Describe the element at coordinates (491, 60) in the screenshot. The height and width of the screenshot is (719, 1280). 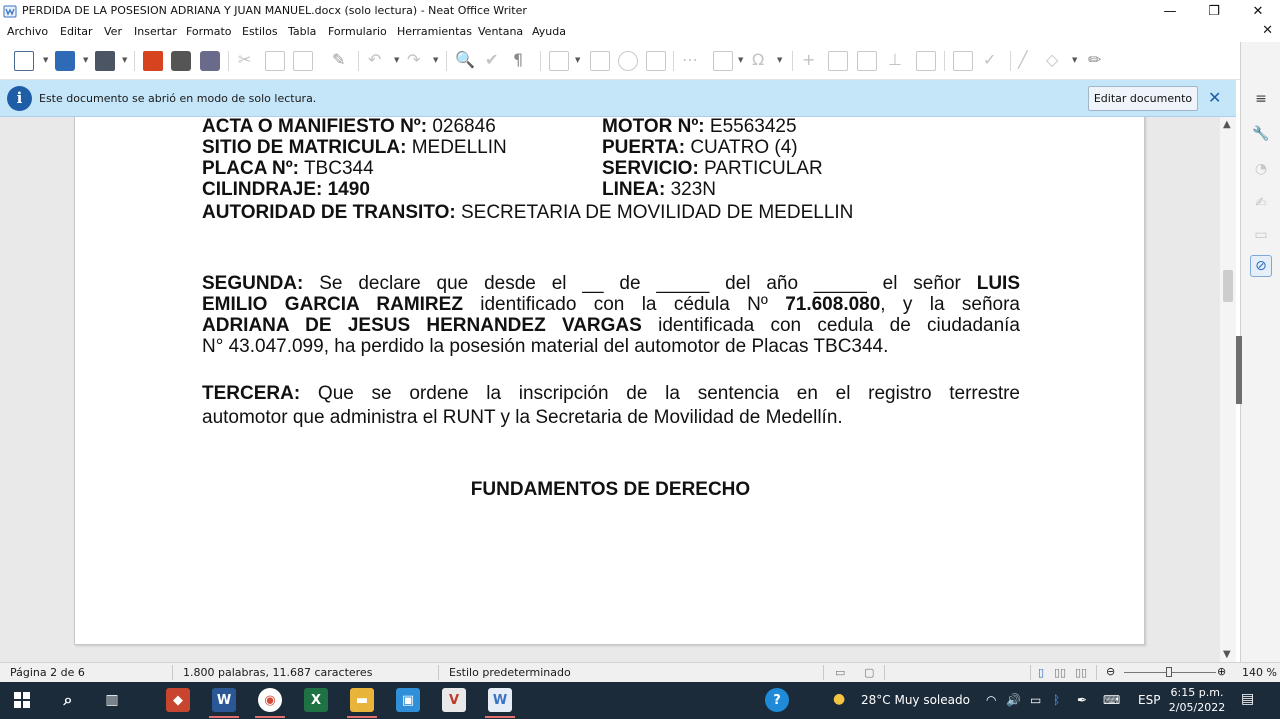
I see `spelling-icon: ✔` at that location.